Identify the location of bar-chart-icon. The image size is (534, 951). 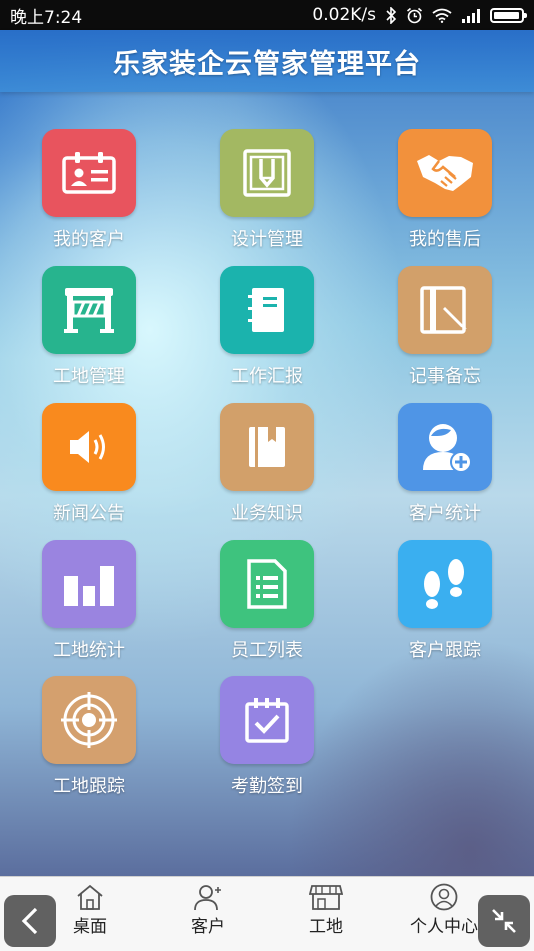
(89, 586).